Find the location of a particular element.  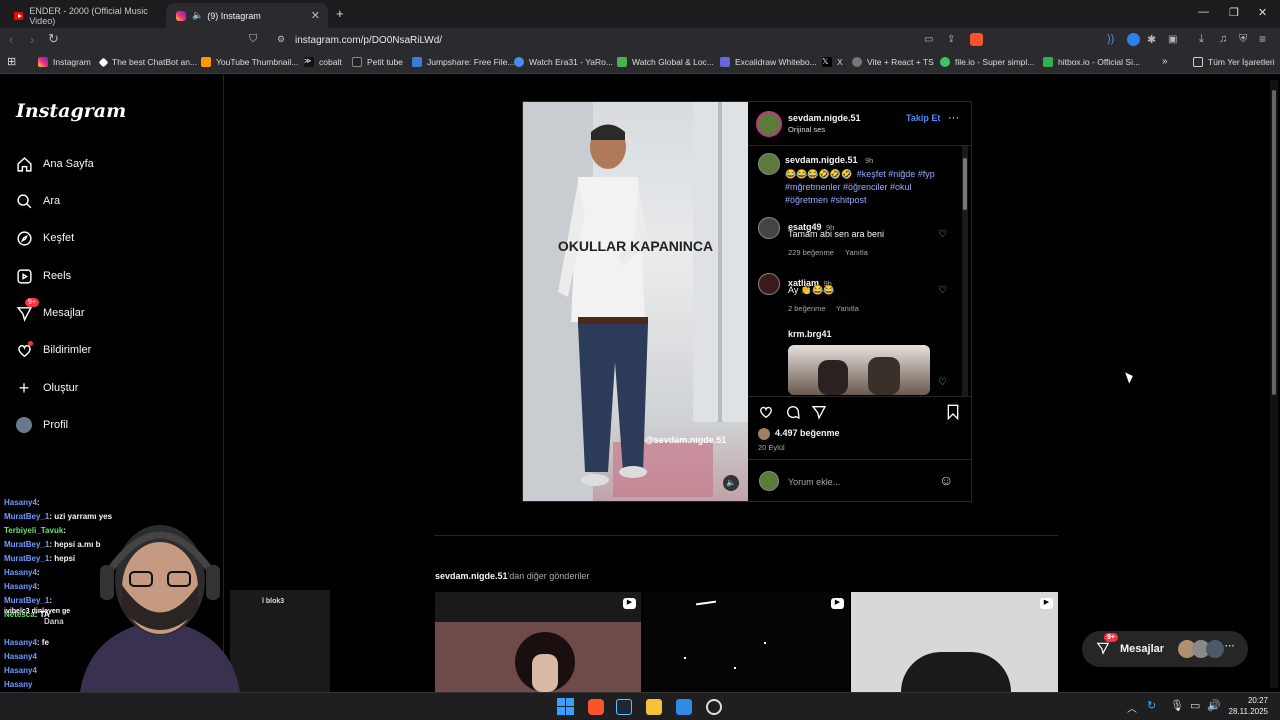

nav-home: Ana Sayfa is located at coordinates (54, 164).